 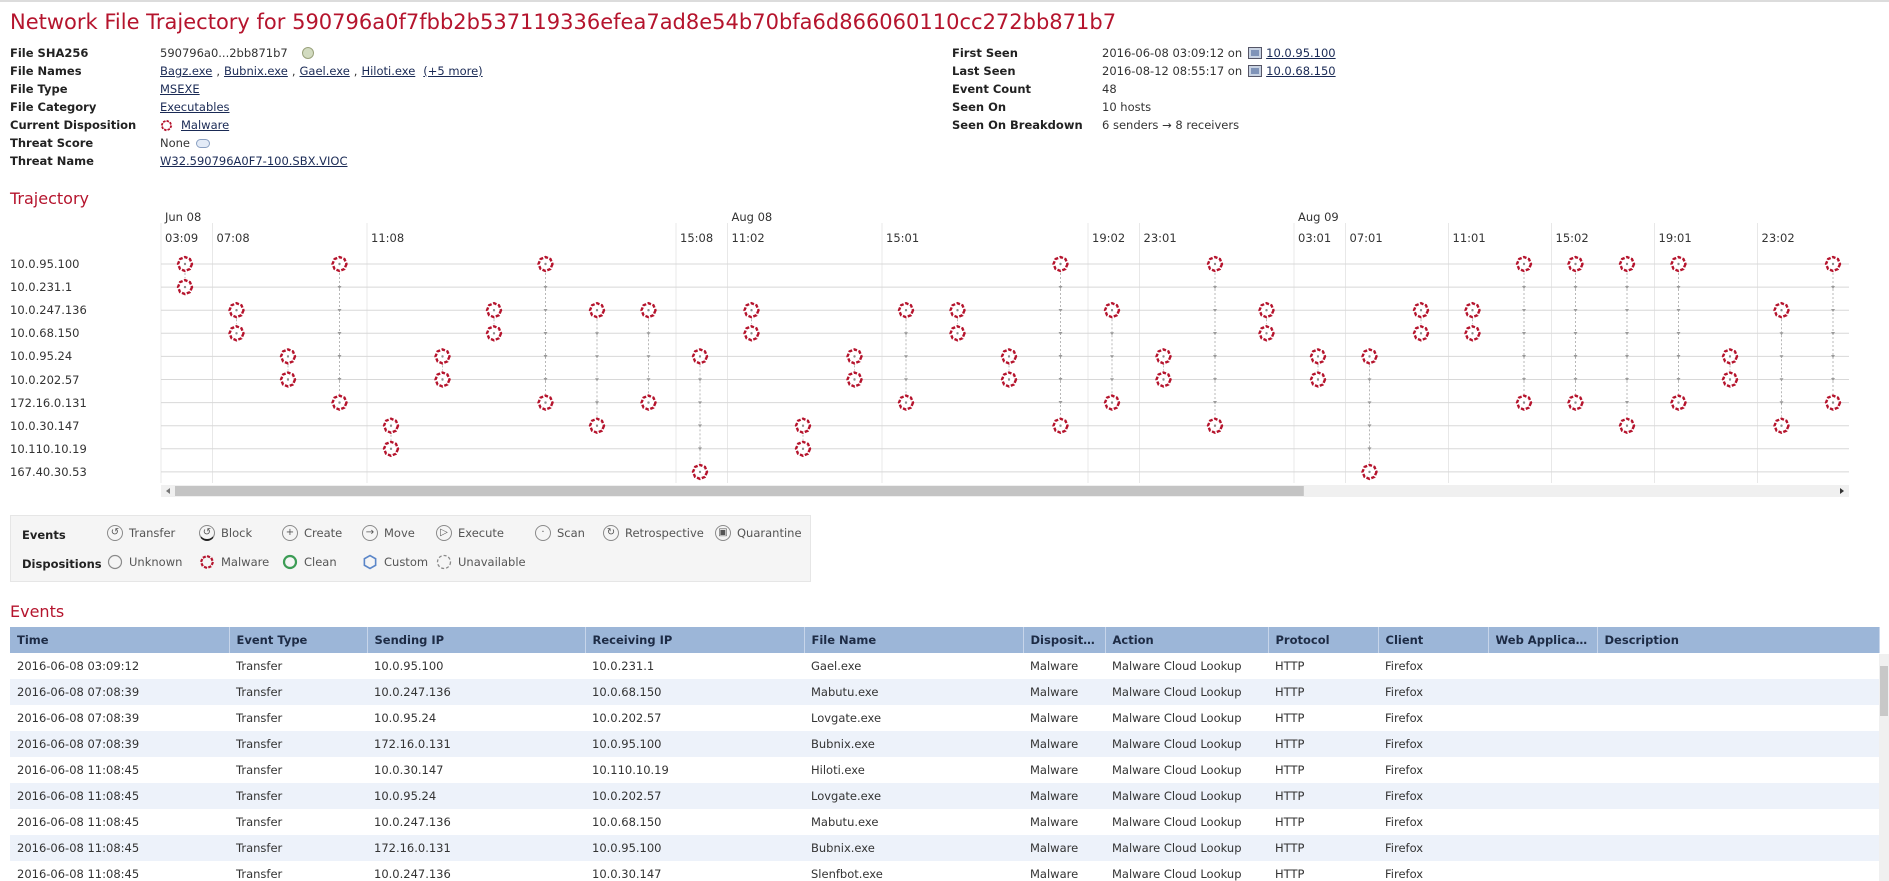 I want to click on legend-disposition-label: Custom, so click(x=406, y=562).